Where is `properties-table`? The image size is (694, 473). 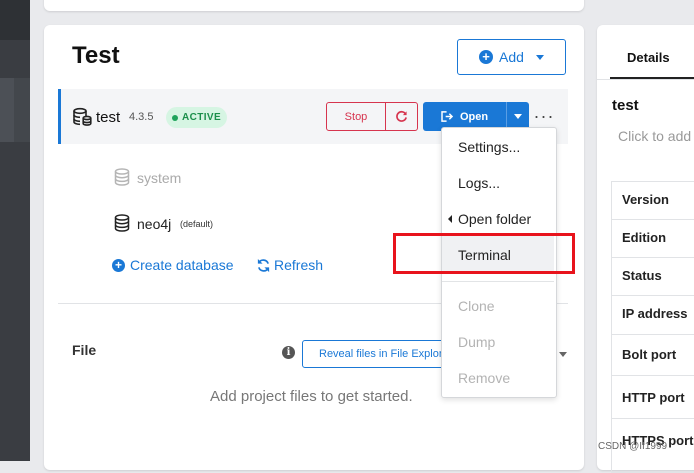 properties-table is located at coordinates (652, 327).